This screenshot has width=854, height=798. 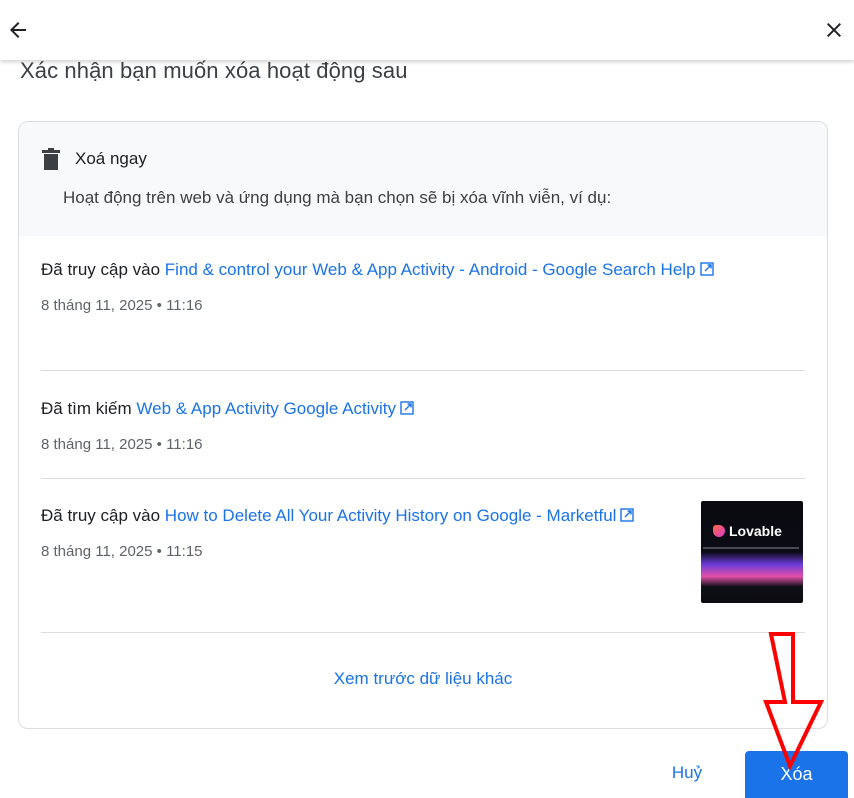 I want to click on item-link: Web & App Activity Google Activity, so click(x=275, y=408).